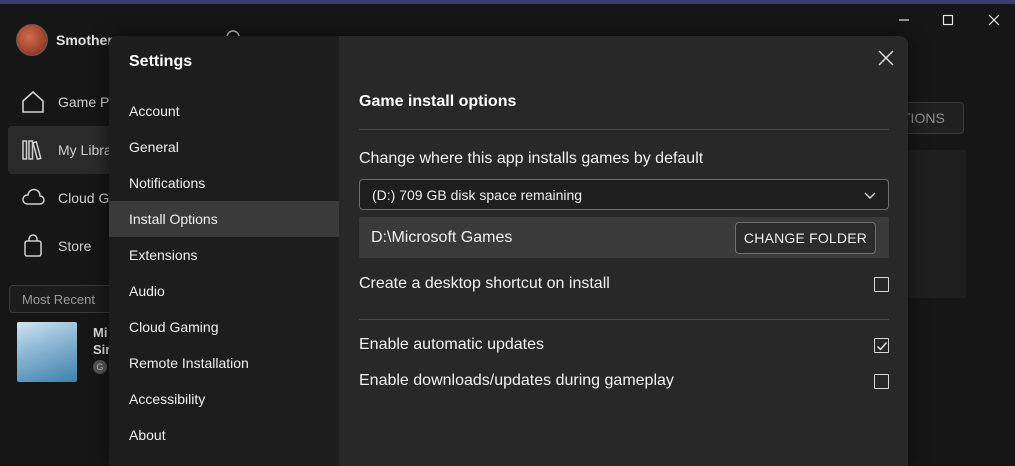  What do you see at coordinates (224, 147) in the screenshot?
I see `settings-nav-general: General` at bounding box center [224, 147].